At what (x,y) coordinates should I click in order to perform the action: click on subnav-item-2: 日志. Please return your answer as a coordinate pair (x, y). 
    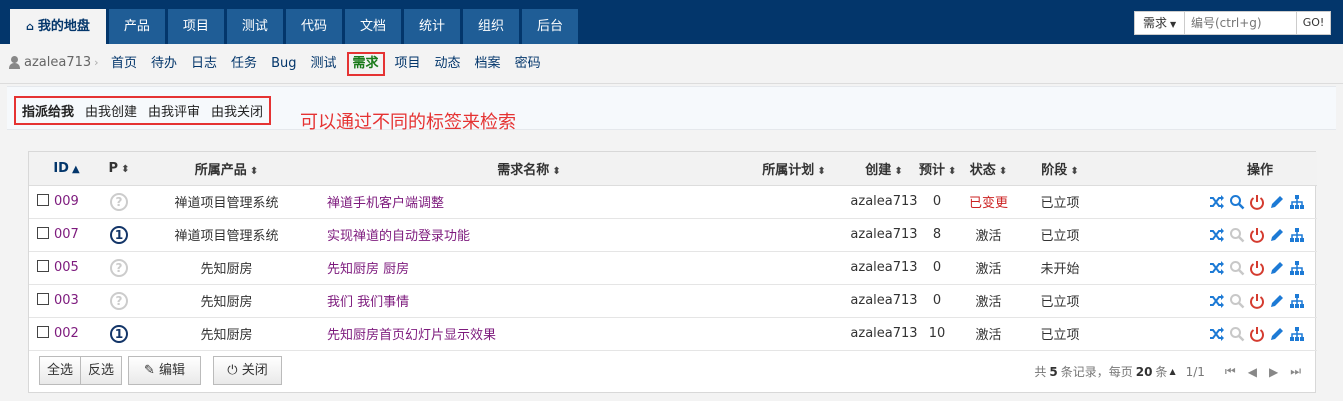
    Looking at the image, I should click on (204, 64).